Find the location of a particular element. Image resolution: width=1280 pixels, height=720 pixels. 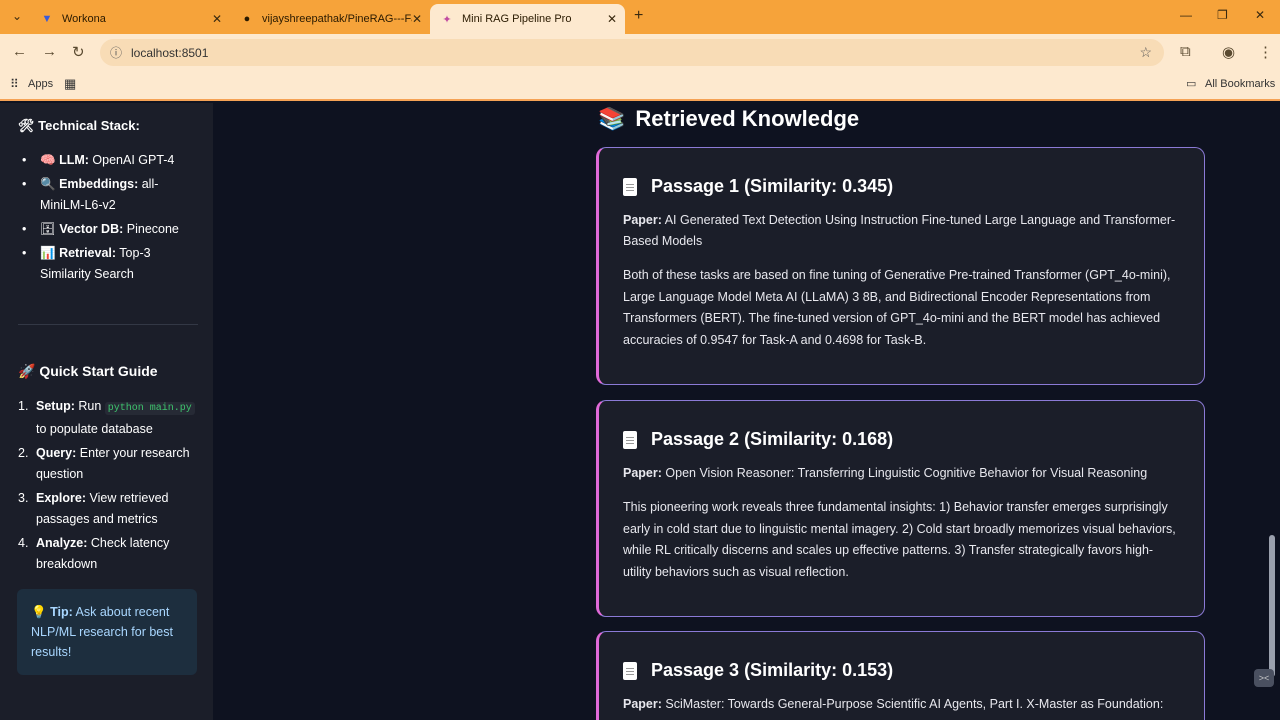

apps-icon: ⠿ is located at coordinates (14, 84).